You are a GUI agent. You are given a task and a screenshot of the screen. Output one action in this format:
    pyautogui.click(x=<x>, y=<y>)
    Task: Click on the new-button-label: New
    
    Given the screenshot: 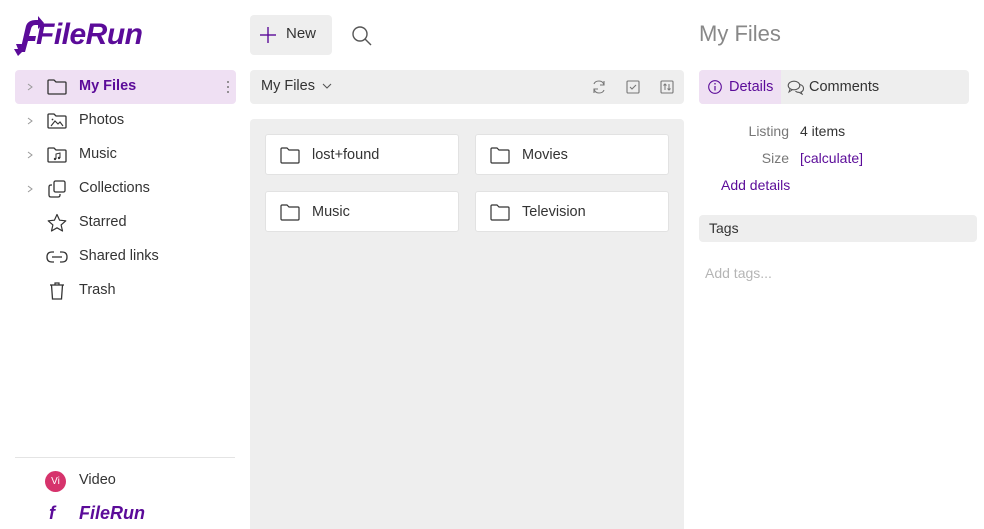 What is the action you would take?
    pyautogui.click(x=301, y=33)
    